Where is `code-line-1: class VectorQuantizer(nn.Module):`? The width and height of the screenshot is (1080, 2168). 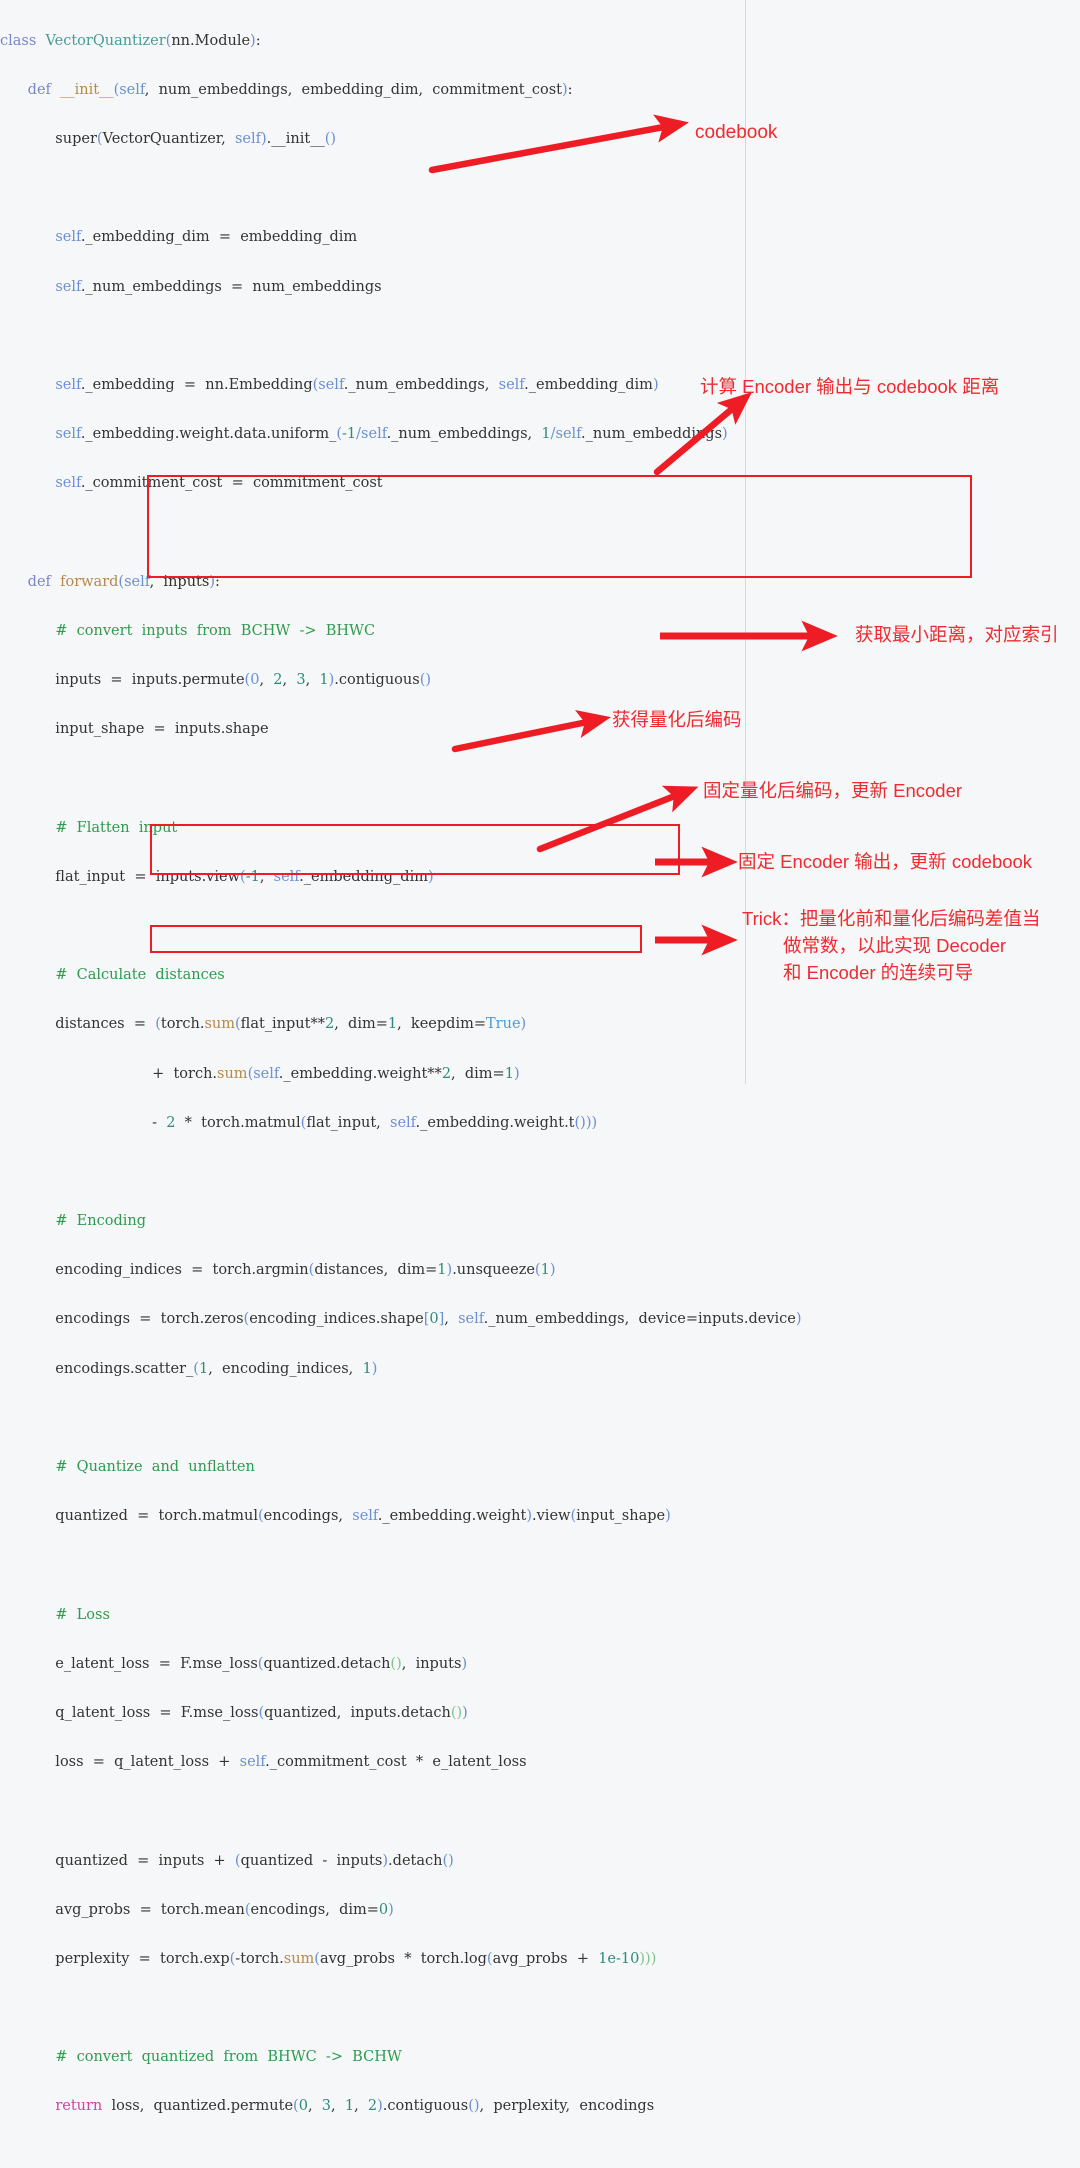 code-line-1: class VectorQuantizer(nn.Module): is located at coordinates (130, 40).